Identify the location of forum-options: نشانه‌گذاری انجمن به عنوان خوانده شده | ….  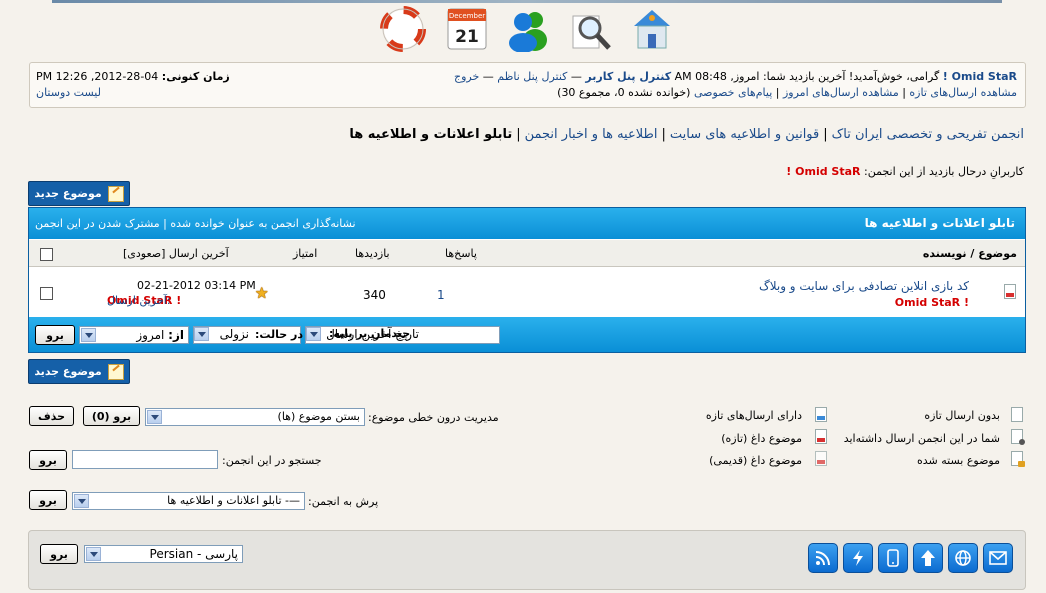
(195, 223).